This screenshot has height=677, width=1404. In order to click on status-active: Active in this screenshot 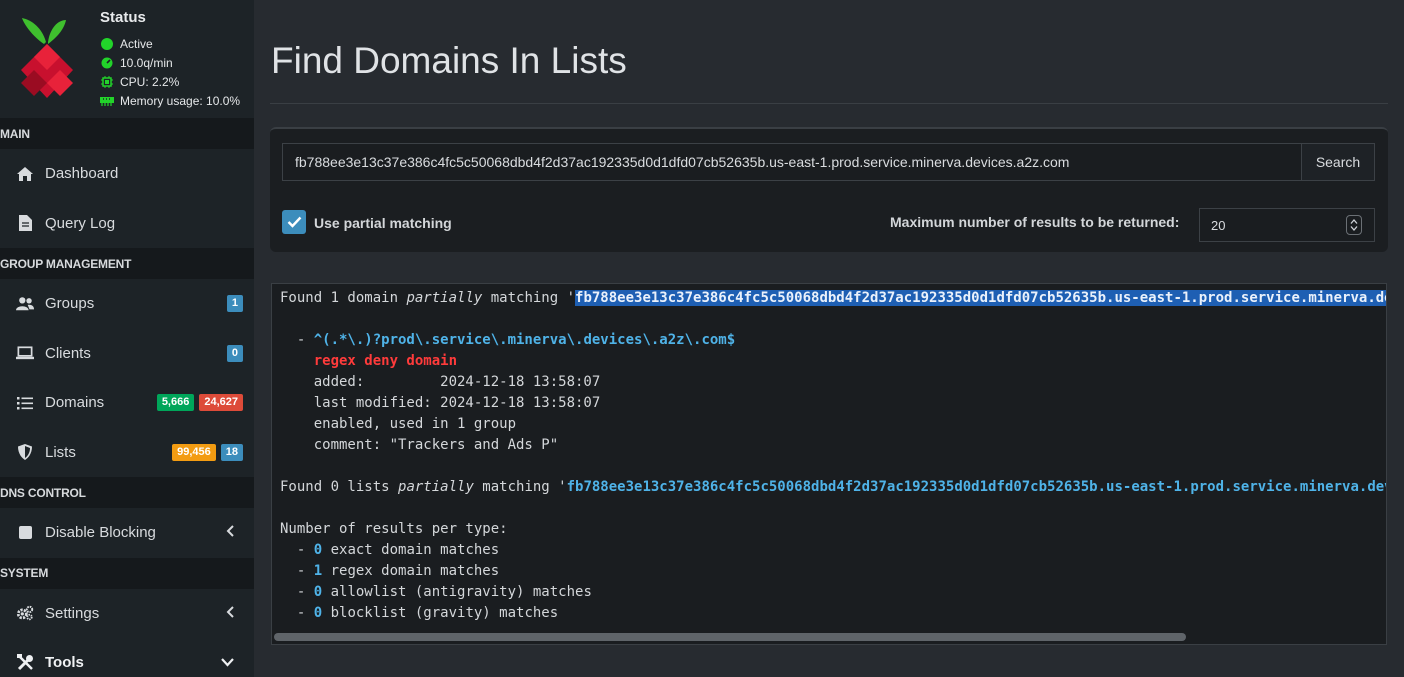, I will do `click(170, 43)`.